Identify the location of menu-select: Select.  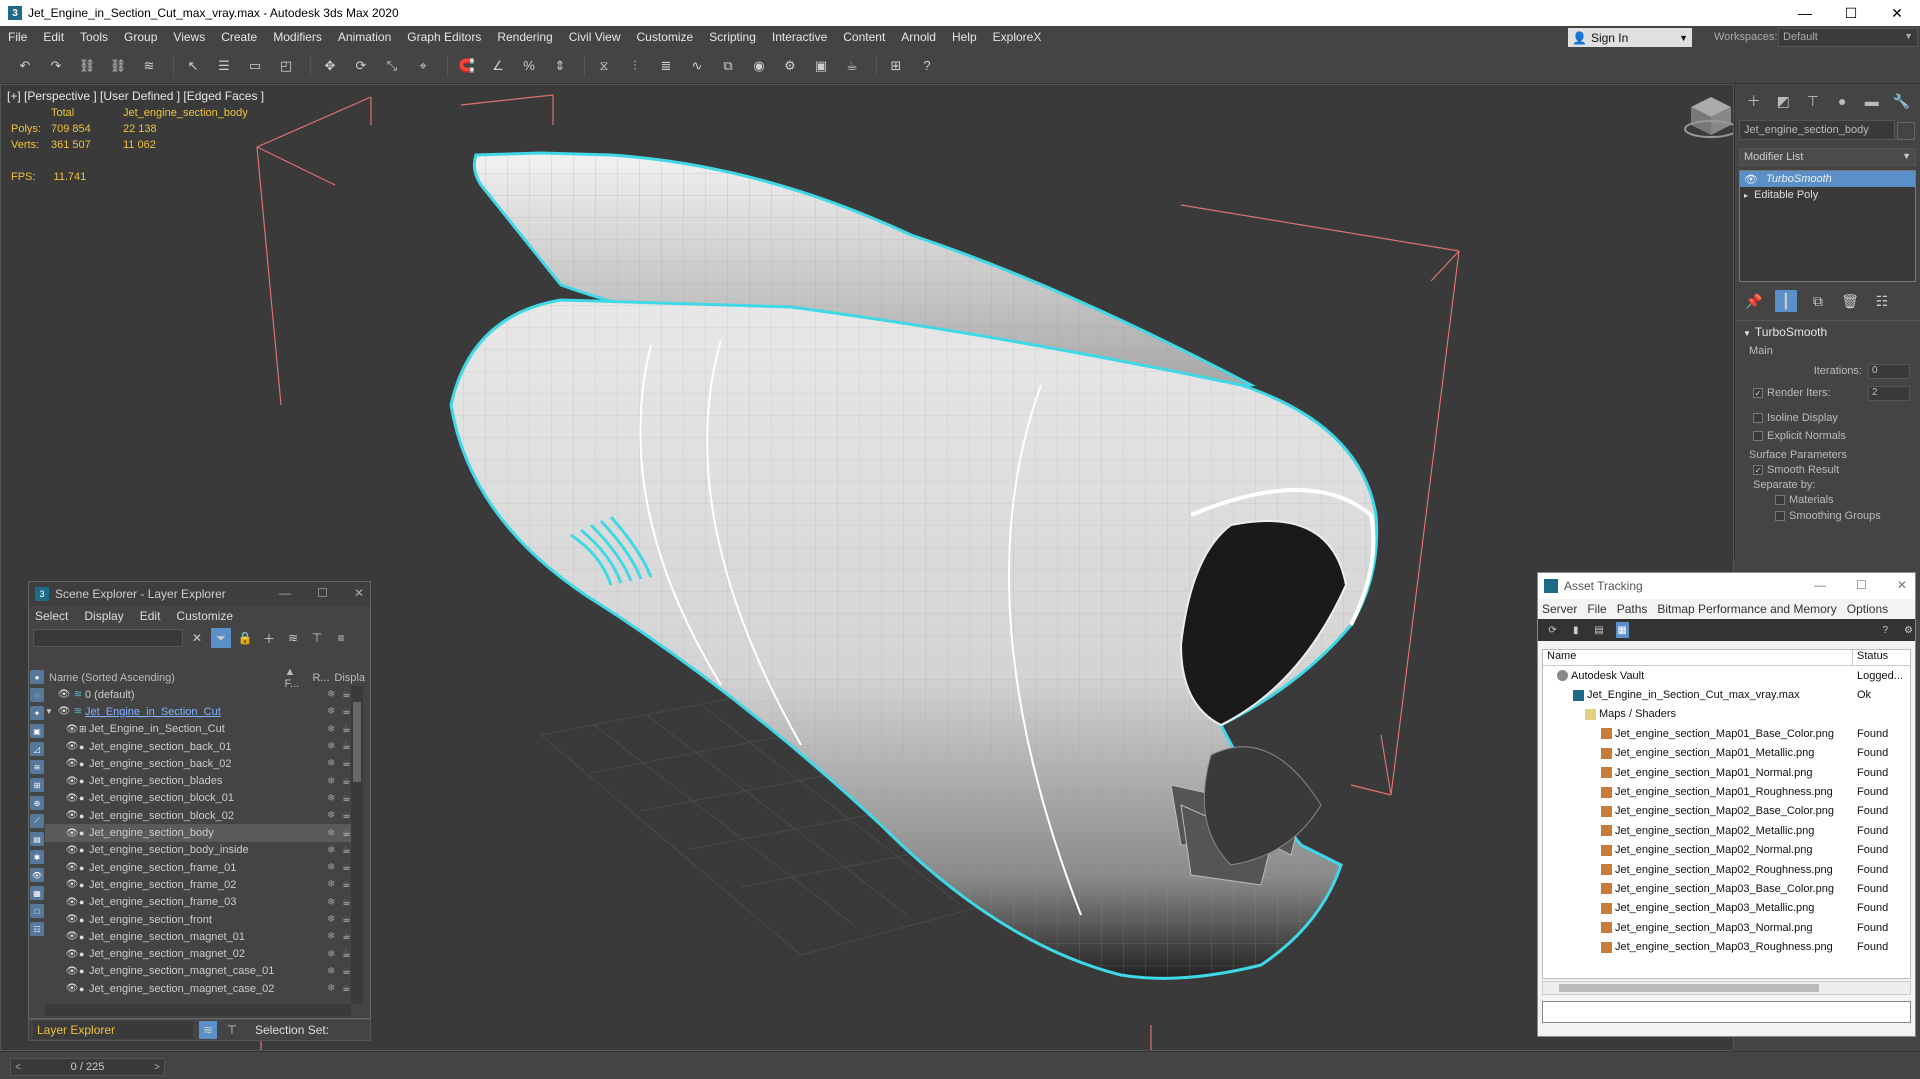
(51, 616).